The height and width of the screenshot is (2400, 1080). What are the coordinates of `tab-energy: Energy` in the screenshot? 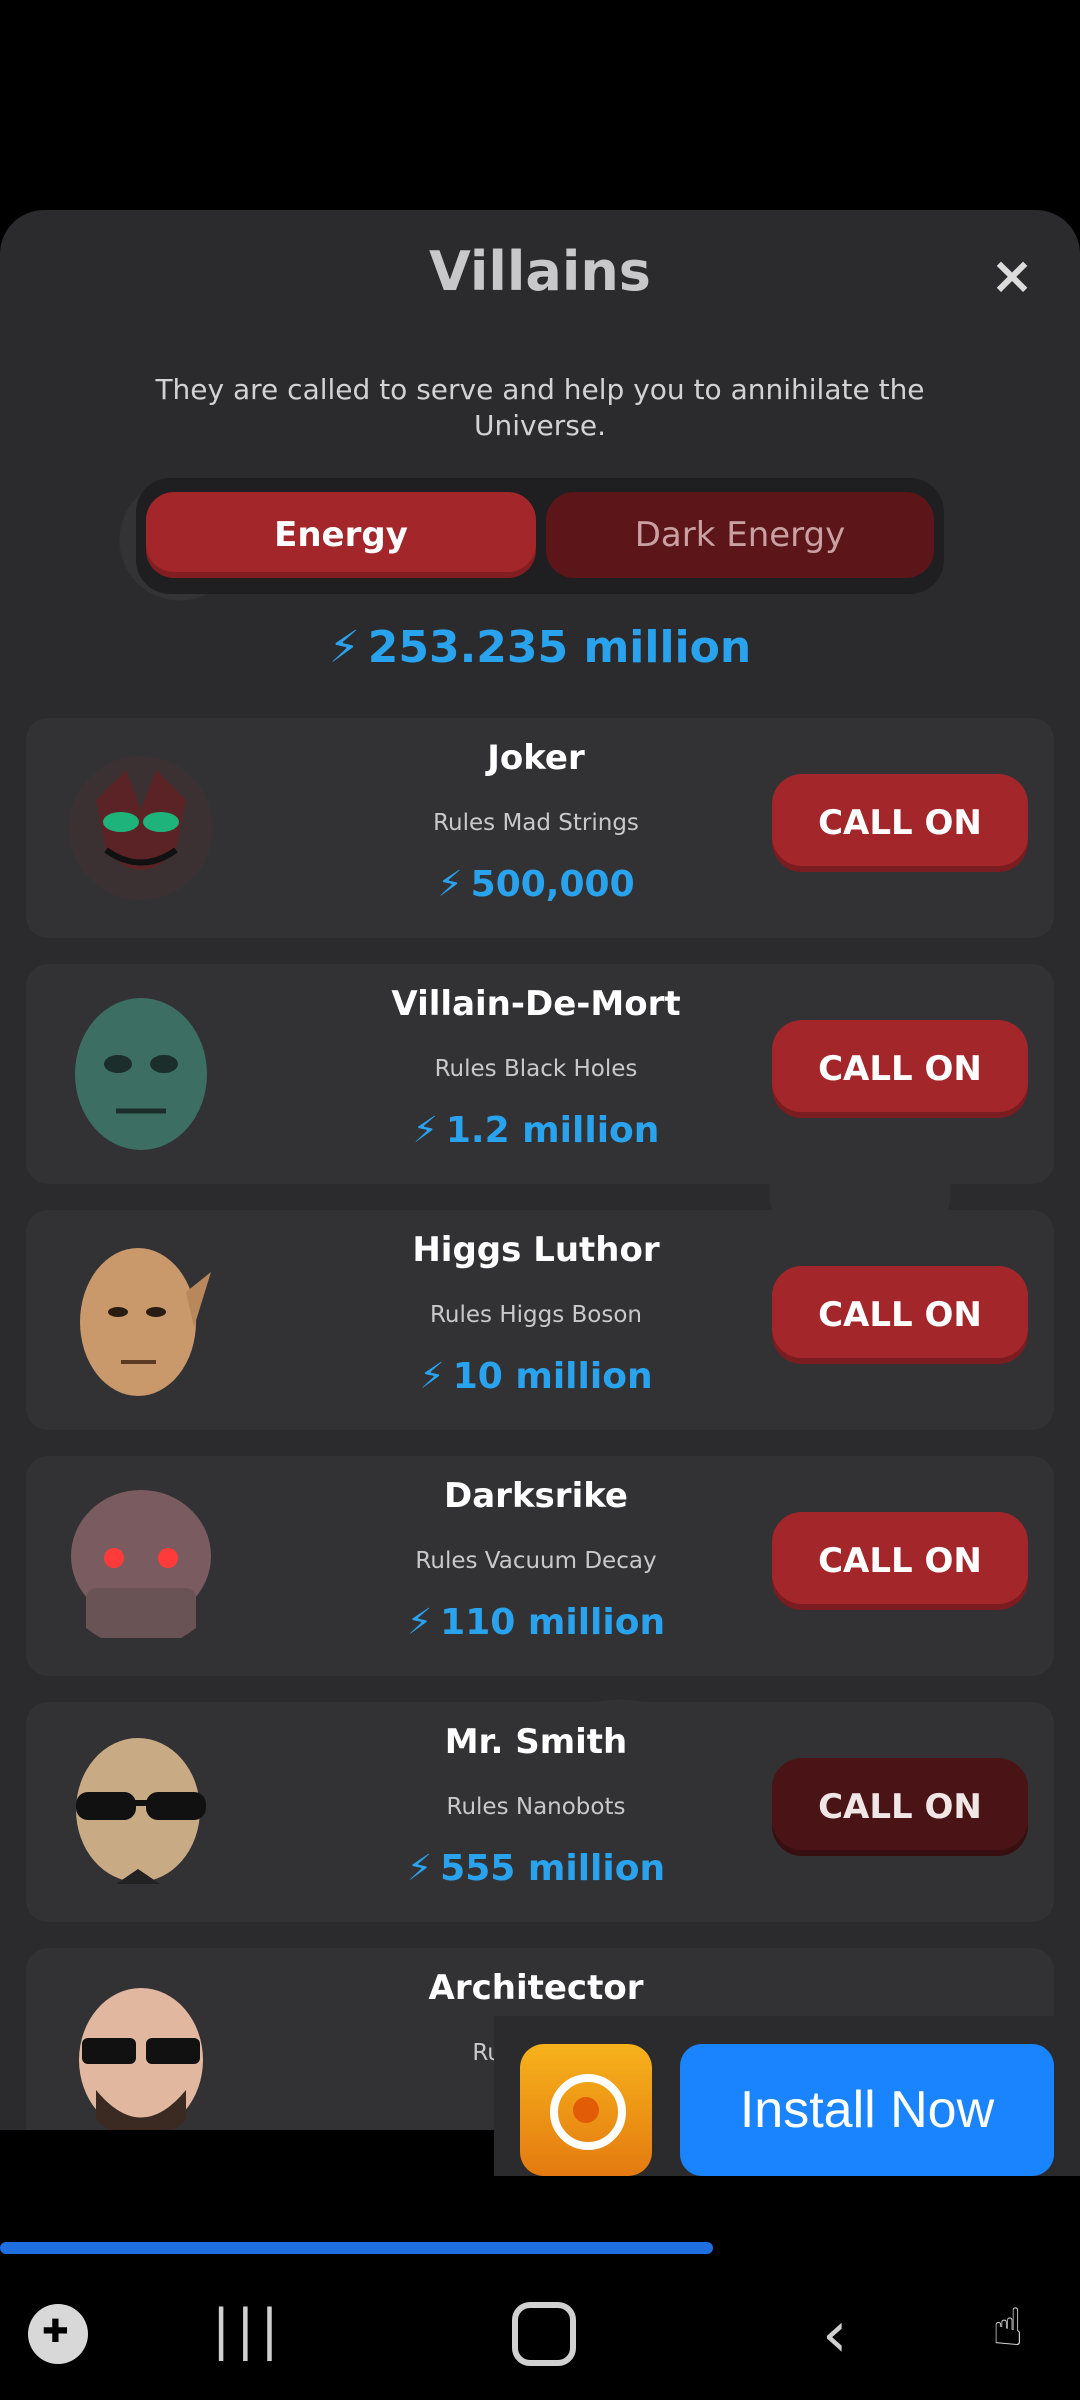 It's located at (341, 535).